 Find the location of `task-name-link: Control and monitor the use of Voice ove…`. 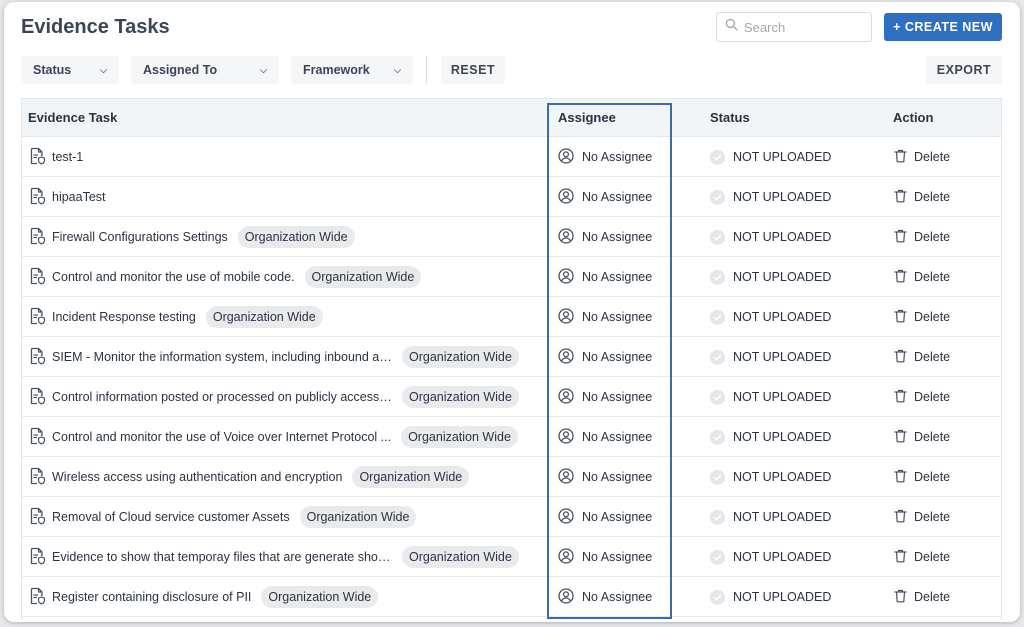

task-name-link: Control and monitor the use of Voice ove… is located at coordinates (221, 437).